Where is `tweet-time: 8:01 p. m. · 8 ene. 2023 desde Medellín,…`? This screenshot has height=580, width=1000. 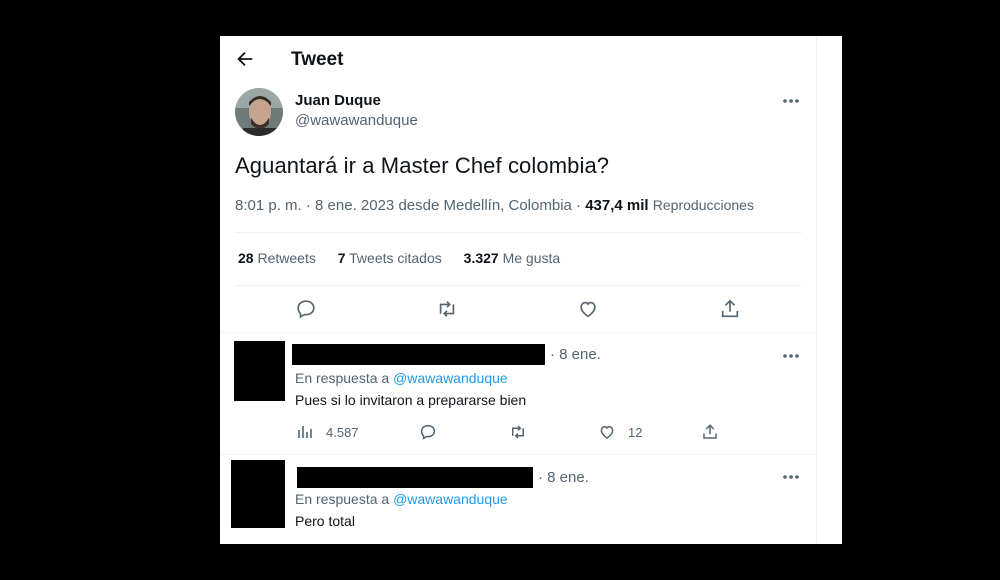 tweet-time: 8:01 p. m. · 8 ene. 2023 desde Medellín,… is located at coordinates (408, 205).